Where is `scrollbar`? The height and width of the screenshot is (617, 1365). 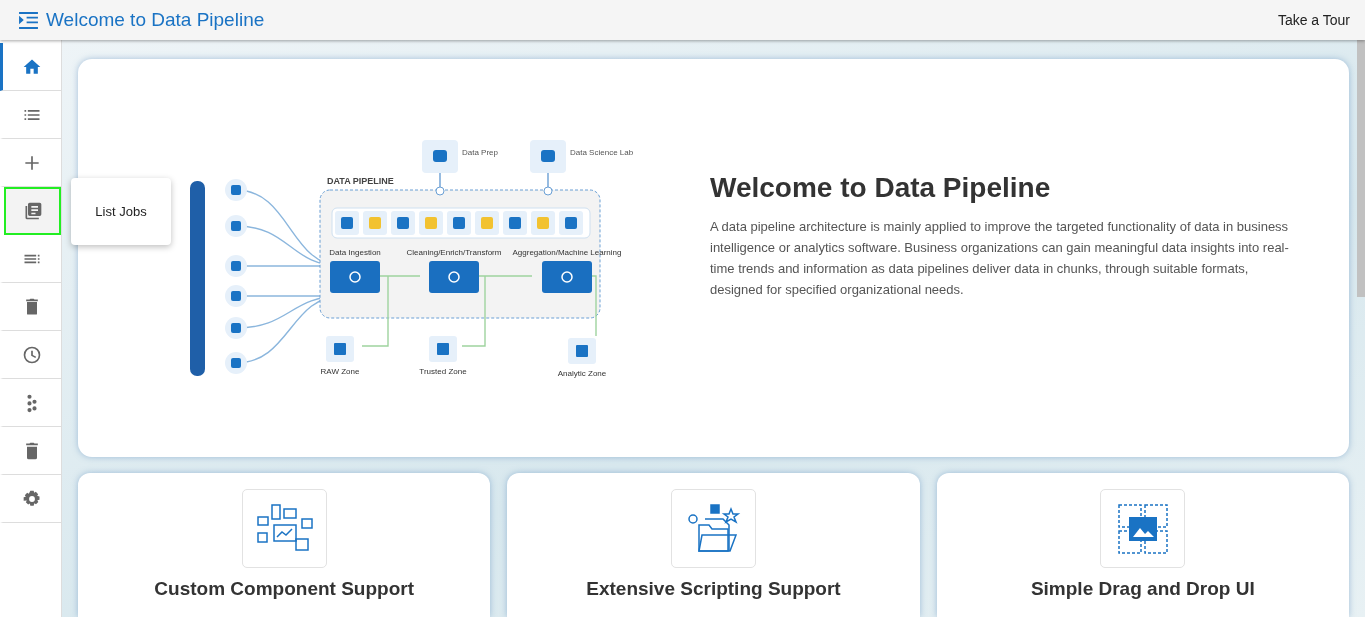 scrollbar is located at coordinates (1361, 168).